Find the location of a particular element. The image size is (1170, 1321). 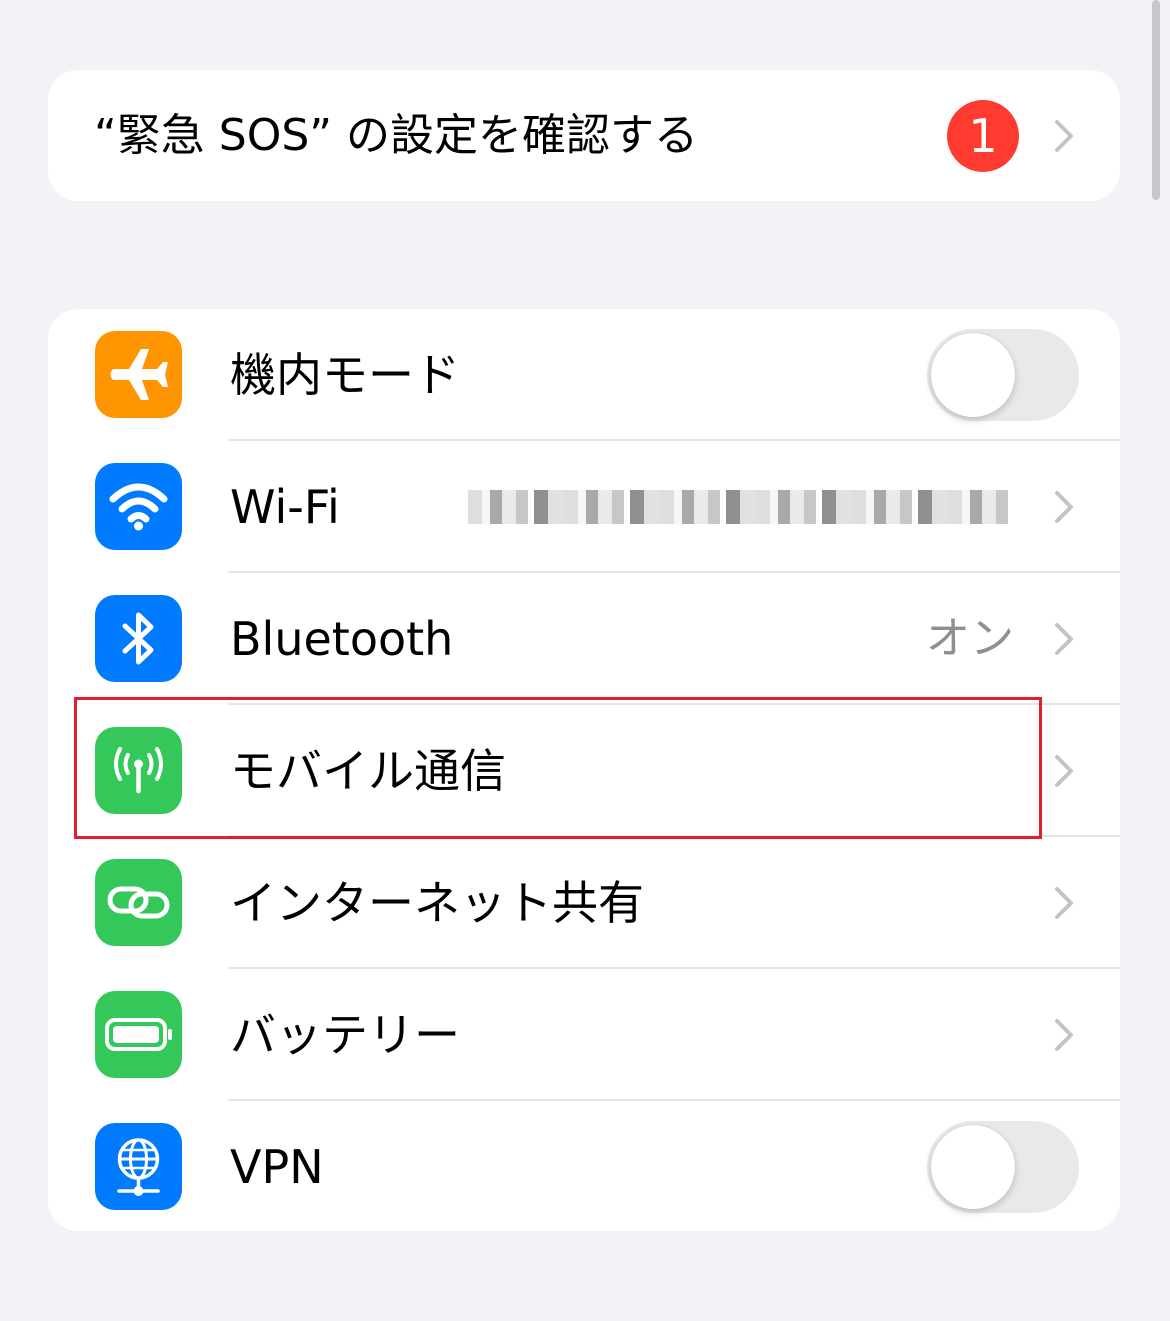

airplane-mode-row: 機内モード is located at coordinates (584, 375).